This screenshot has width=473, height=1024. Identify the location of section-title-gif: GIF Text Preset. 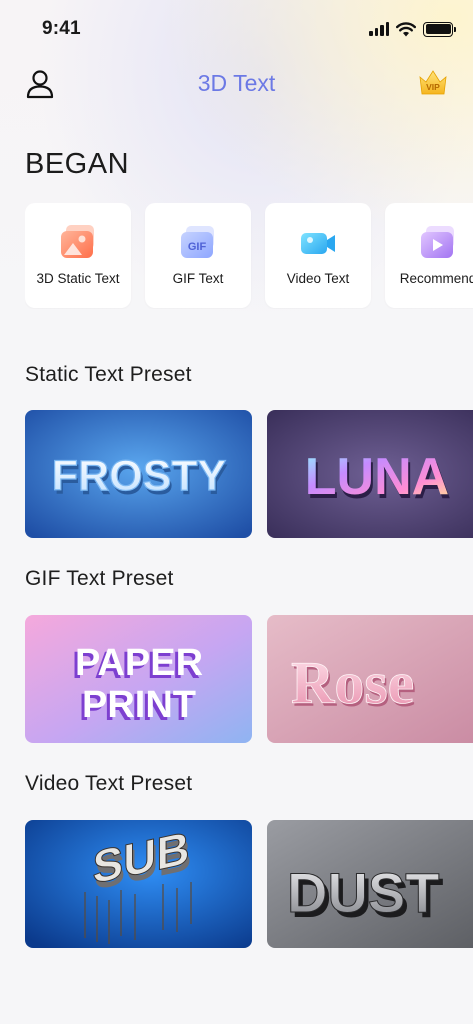
(99, 578).